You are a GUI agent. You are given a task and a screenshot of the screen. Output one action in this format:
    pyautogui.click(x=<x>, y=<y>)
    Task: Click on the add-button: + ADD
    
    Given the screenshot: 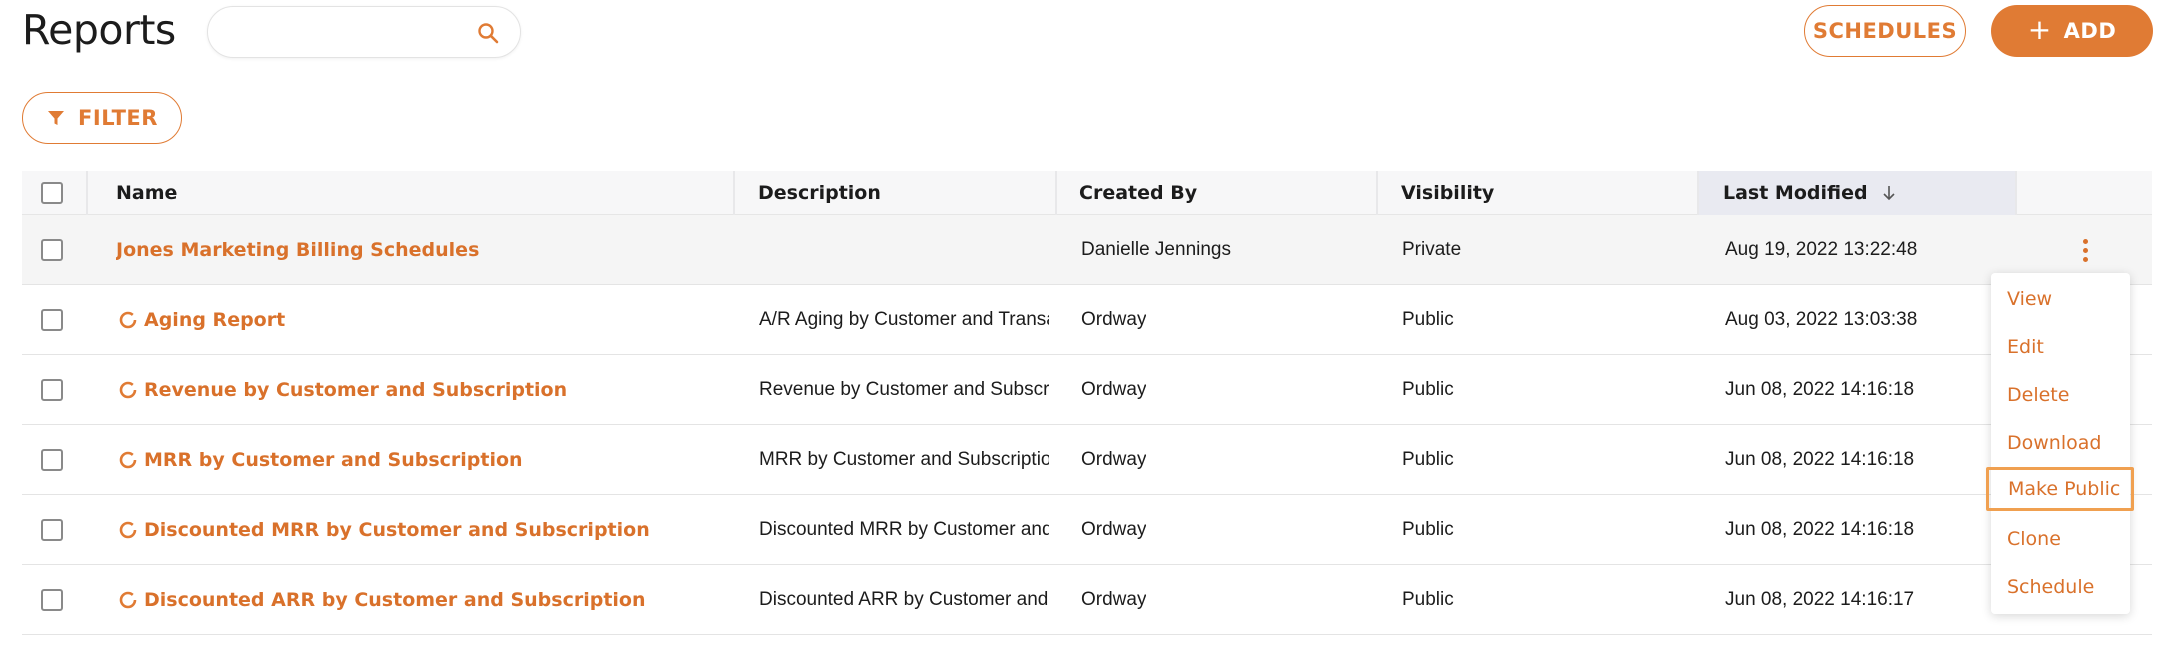 What is the action you would take?
    pyautogui.click(x=2072, y=31)
    